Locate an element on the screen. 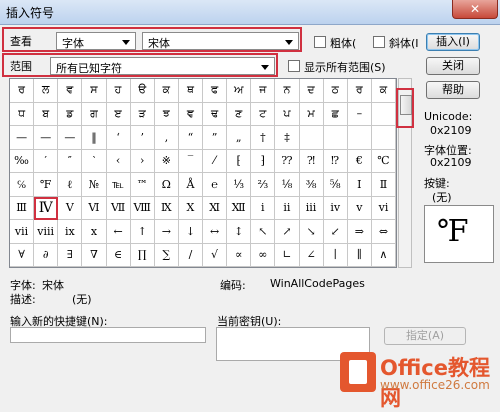  symbol-cell: ↙ is located at coordinates (335, 232).